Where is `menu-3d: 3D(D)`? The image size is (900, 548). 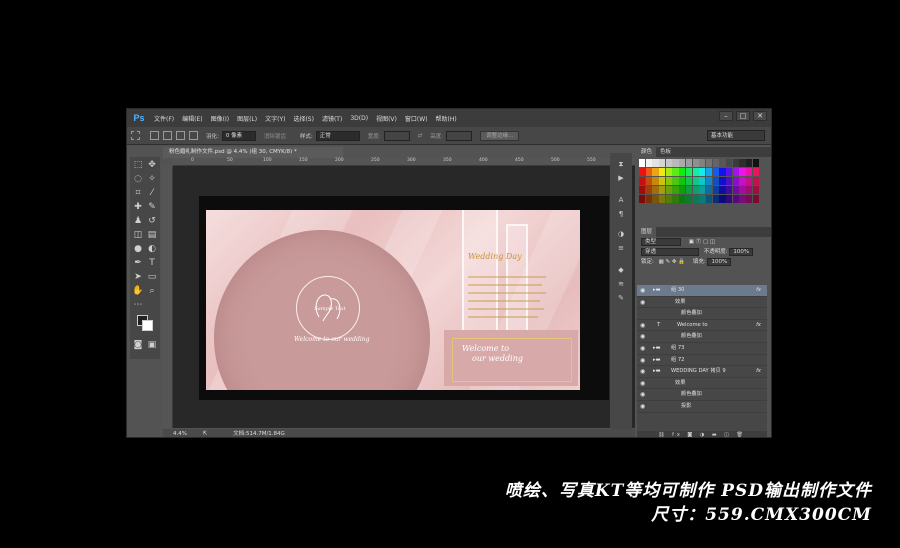
menu-3d: 3D(D) is located at coordinates (359, 118).